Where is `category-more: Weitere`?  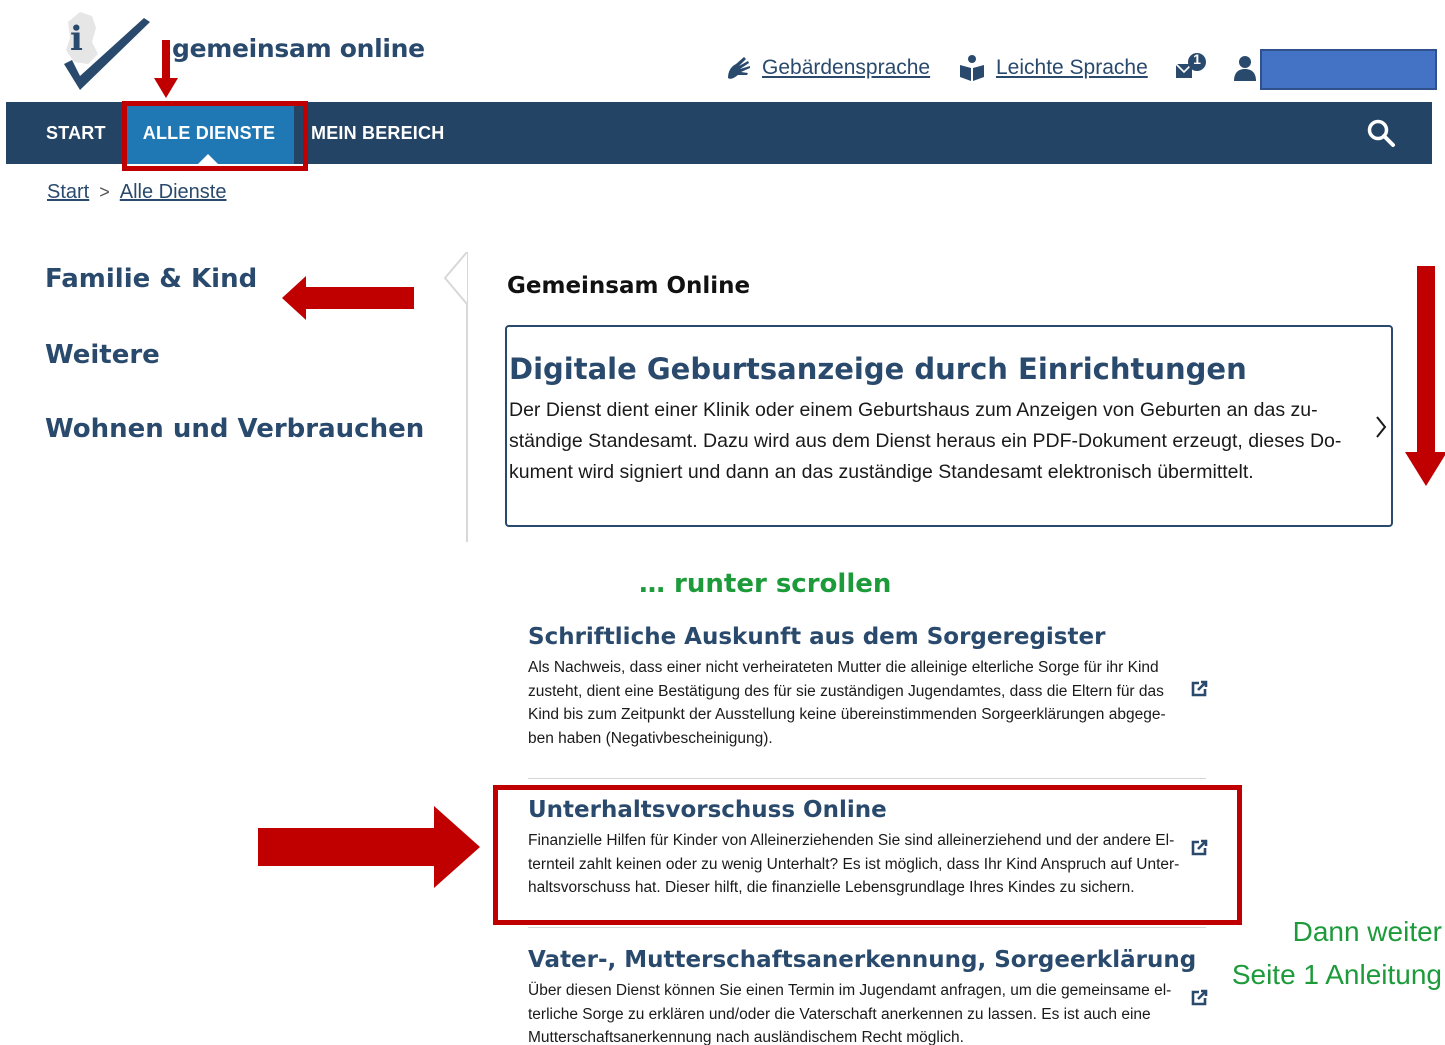
category-more: Weitere is located at coordinates (102, 355).